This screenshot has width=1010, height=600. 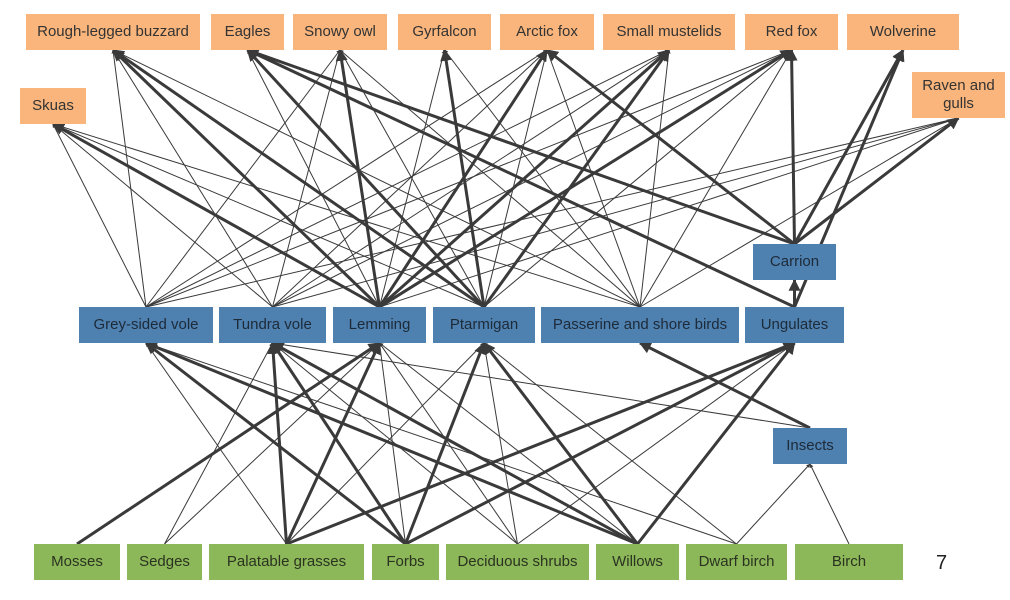 What do you see at coordinates (517, 562) in the screenshot?
I see `node-deciduous-shrubs: Deciduous shrubs` at bounding box center [517, 562].